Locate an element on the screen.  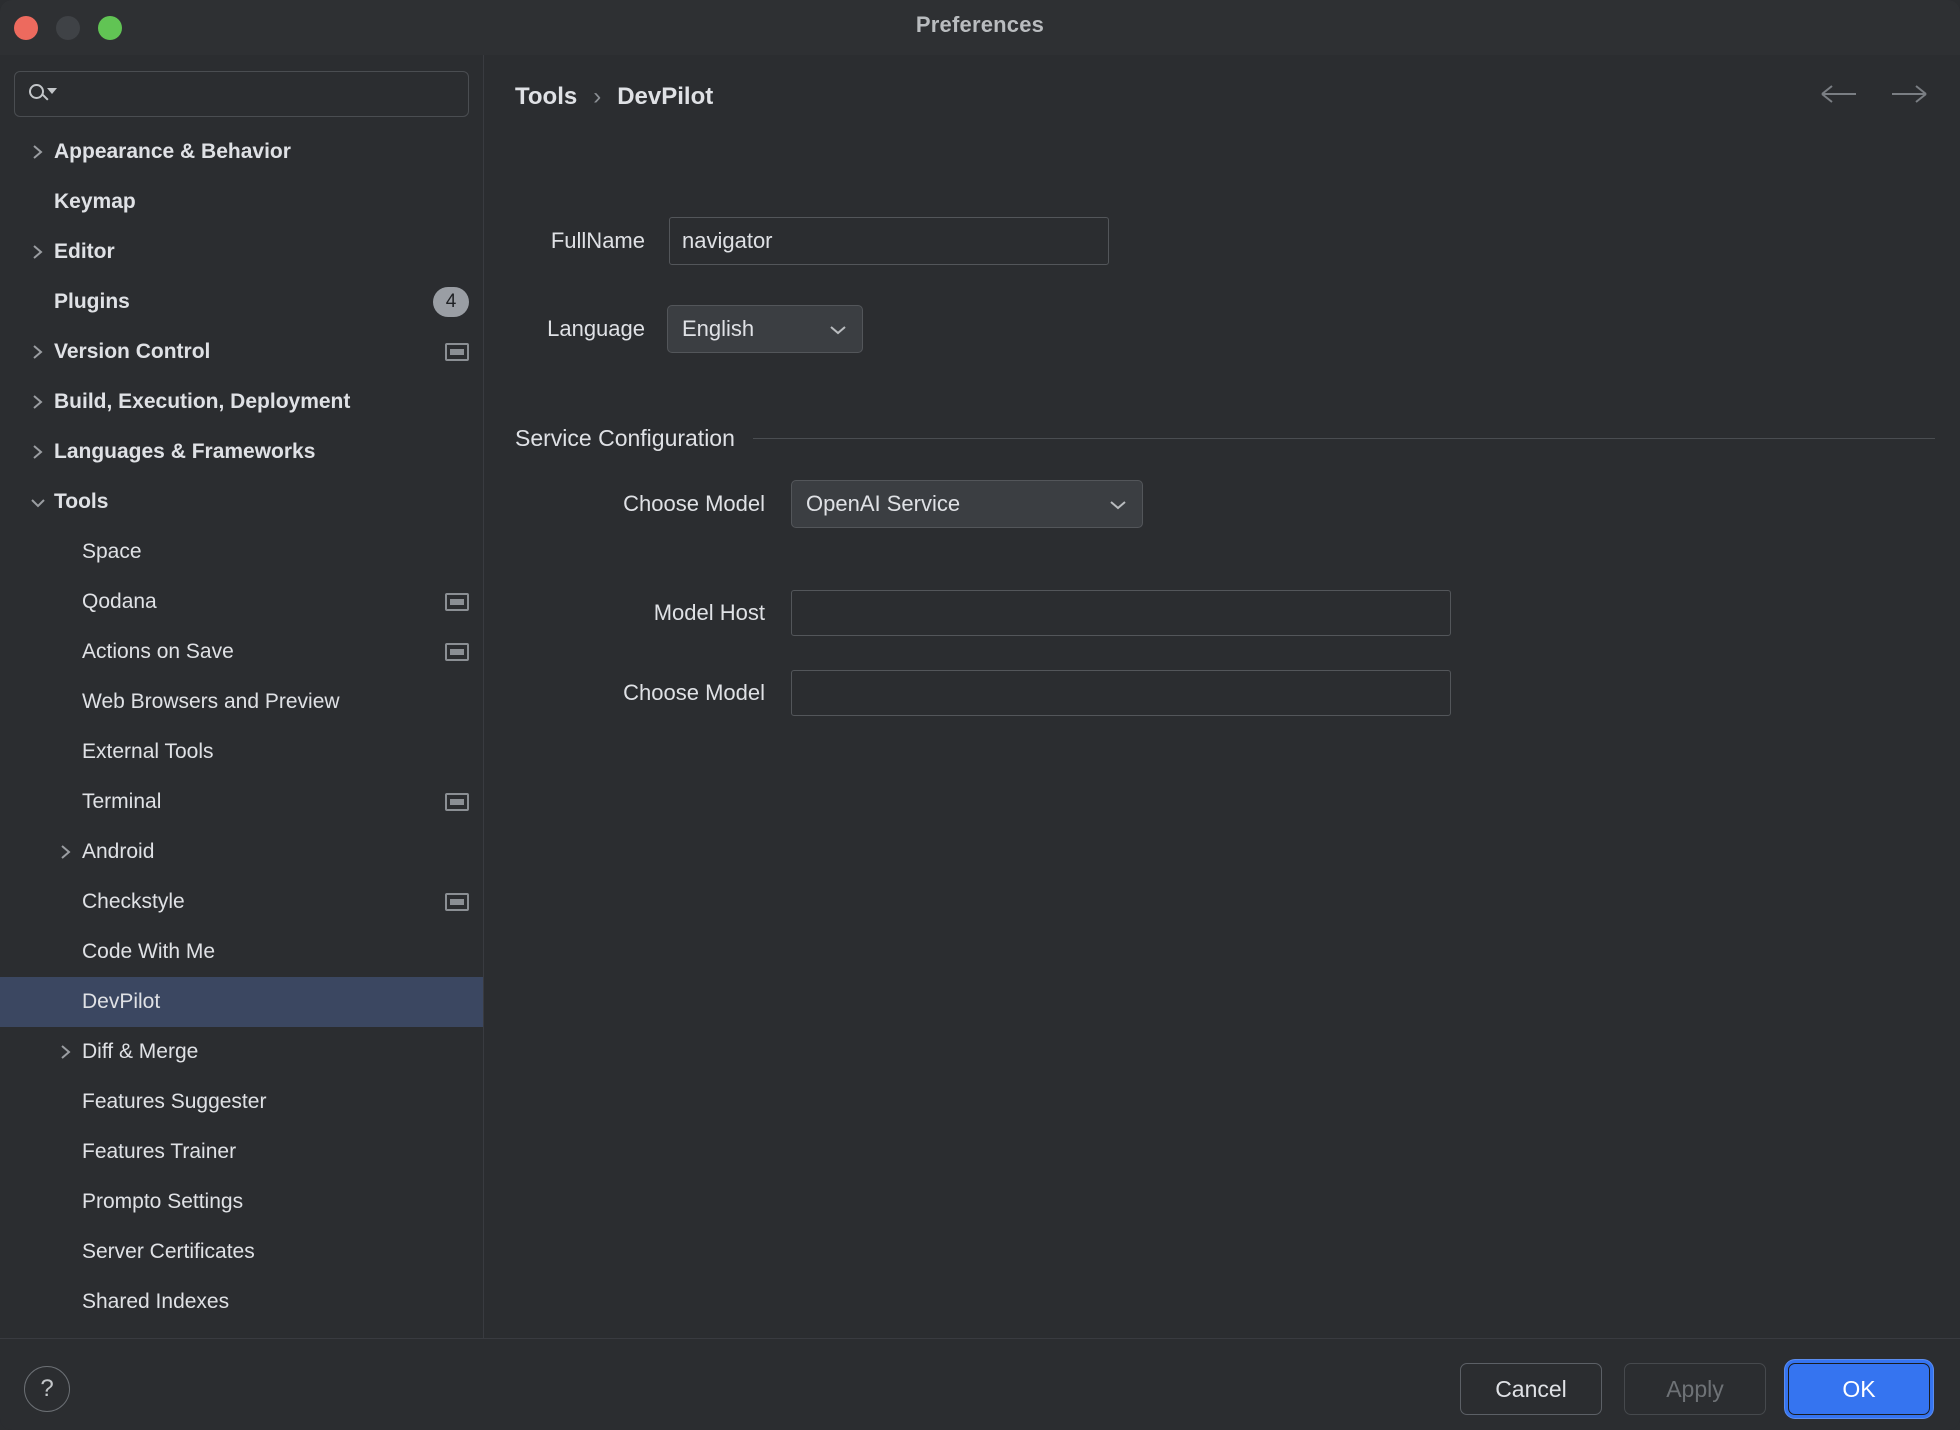
breadcrumb-parent: Tools is located at coordinates (546, 97).